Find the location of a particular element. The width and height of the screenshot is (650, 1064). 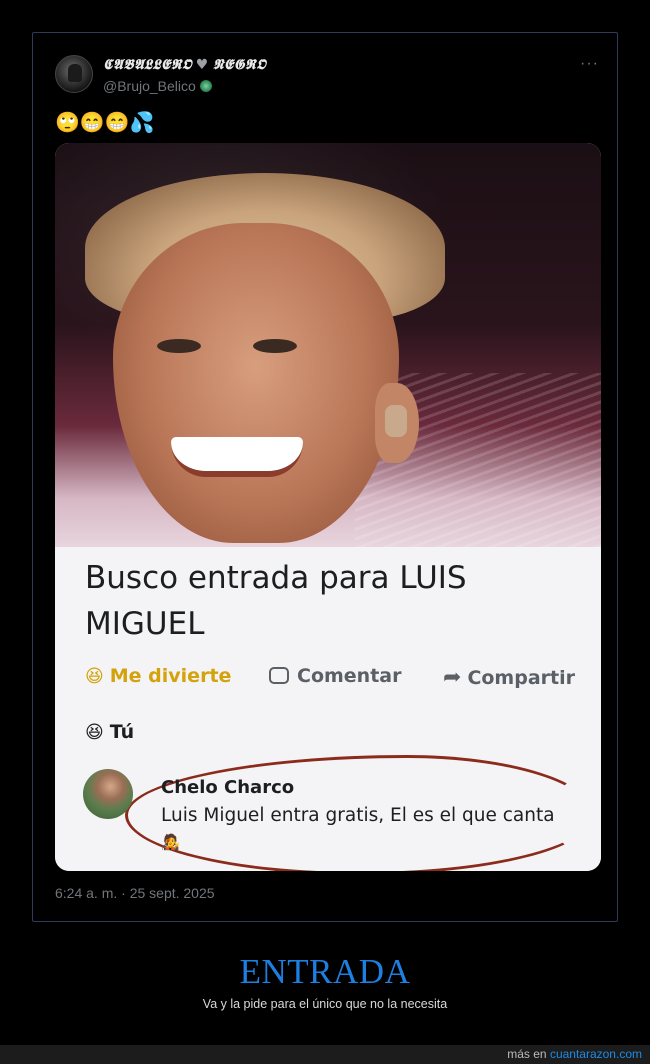

commenter-avatar is located at coordinates (108, 794).